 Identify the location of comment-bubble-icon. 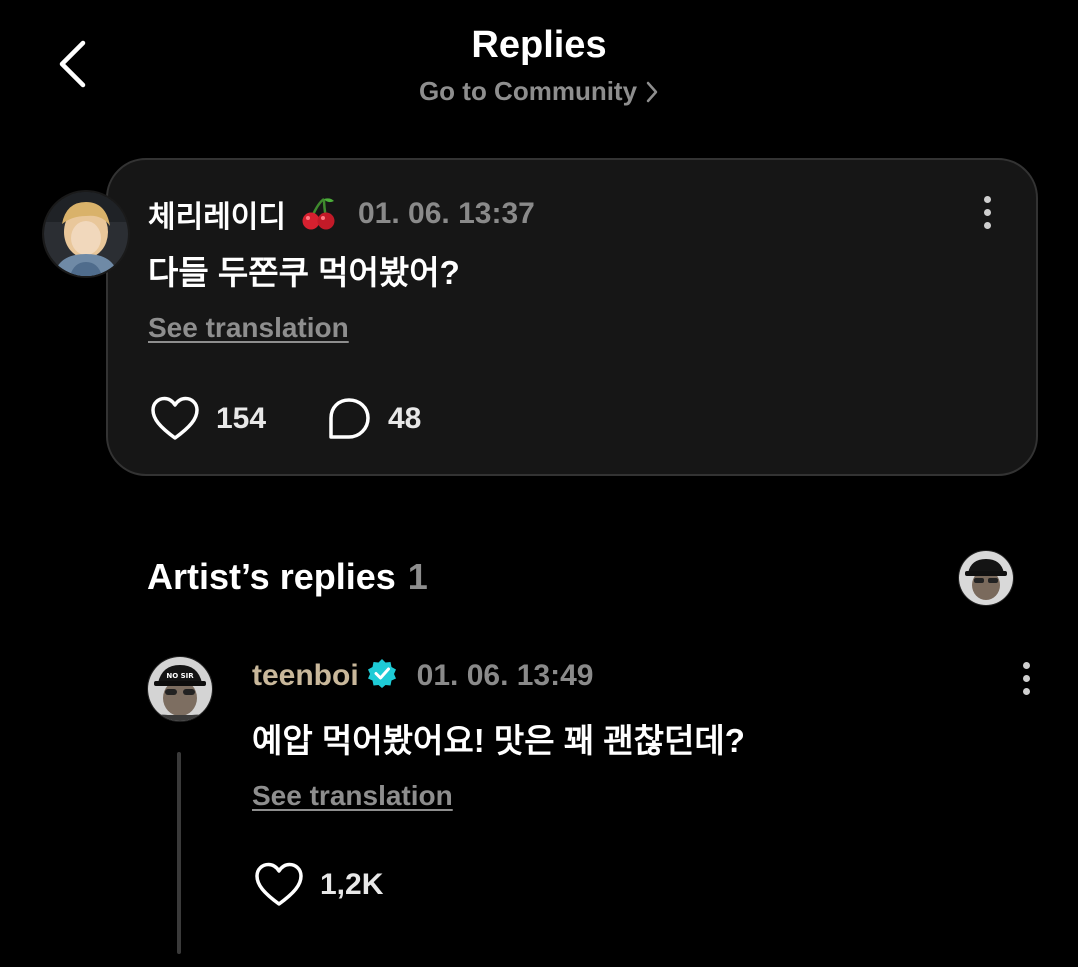
(349, 418).